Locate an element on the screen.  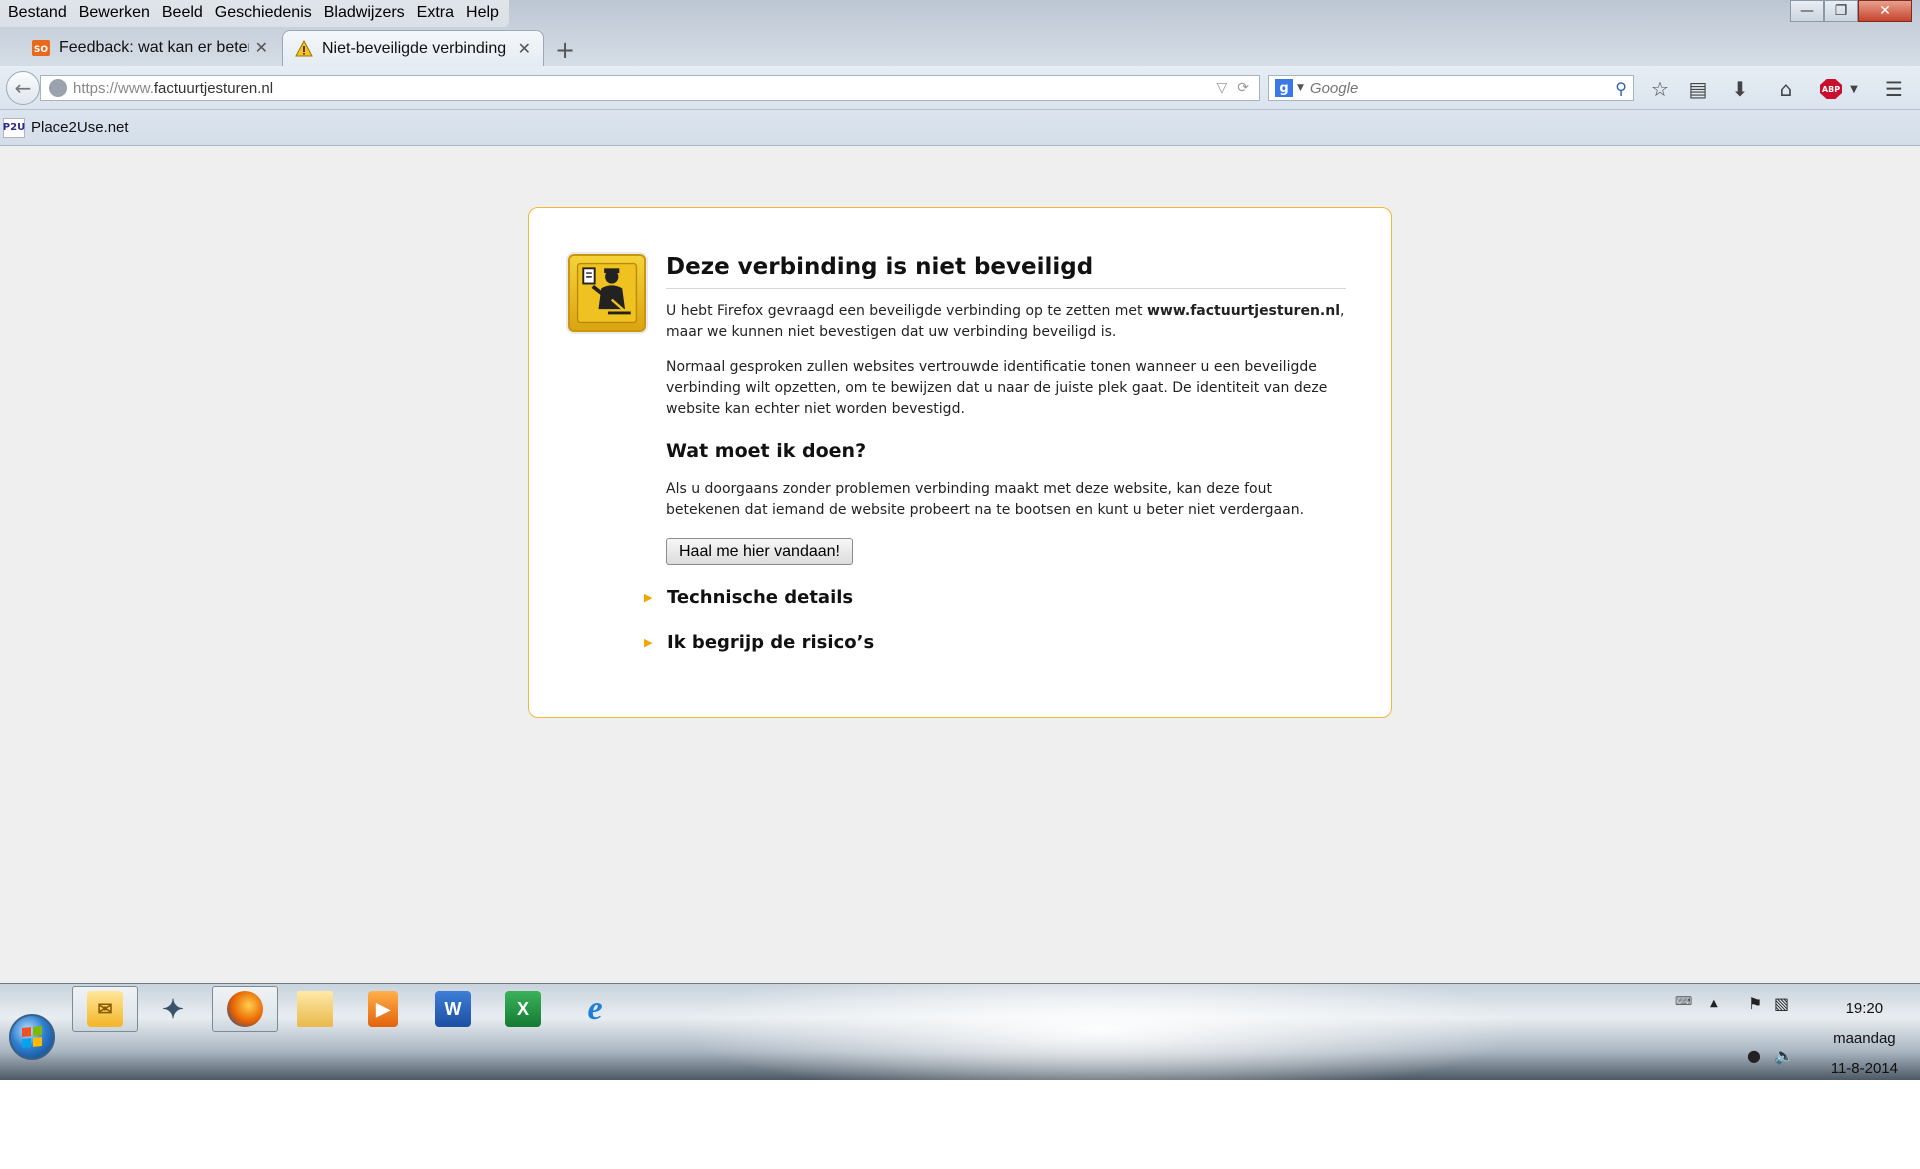
back-button: ← is located at coordinates (23, 88).